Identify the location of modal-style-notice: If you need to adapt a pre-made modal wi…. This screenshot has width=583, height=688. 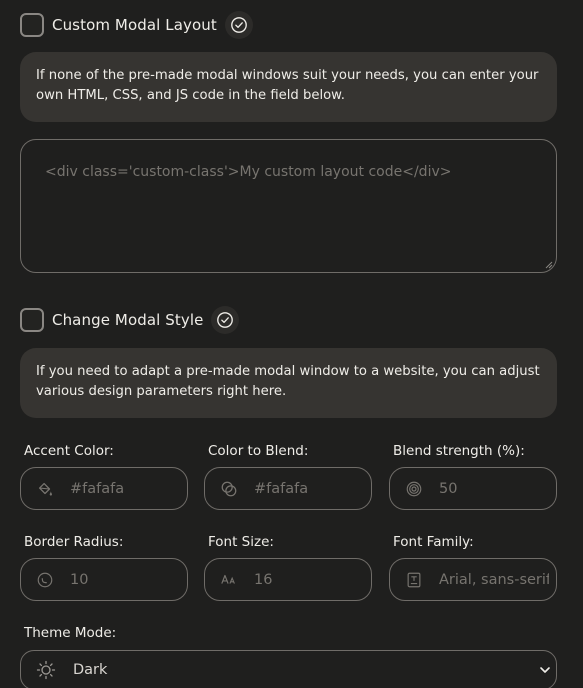
(288, 383).